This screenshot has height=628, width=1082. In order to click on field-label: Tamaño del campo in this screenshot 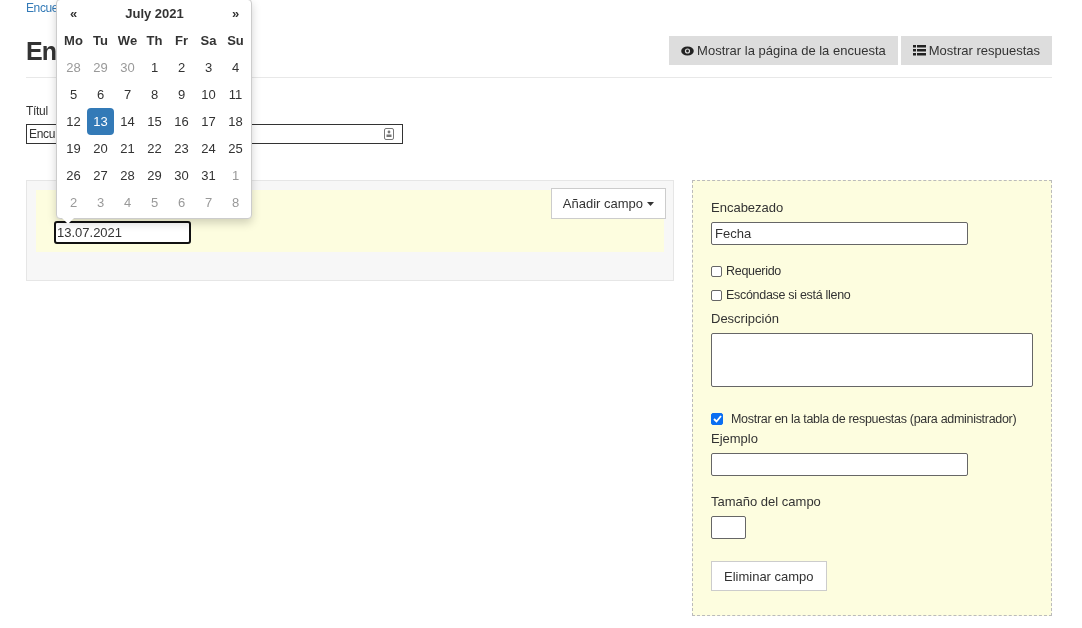, I will do `click(766, 502)`.